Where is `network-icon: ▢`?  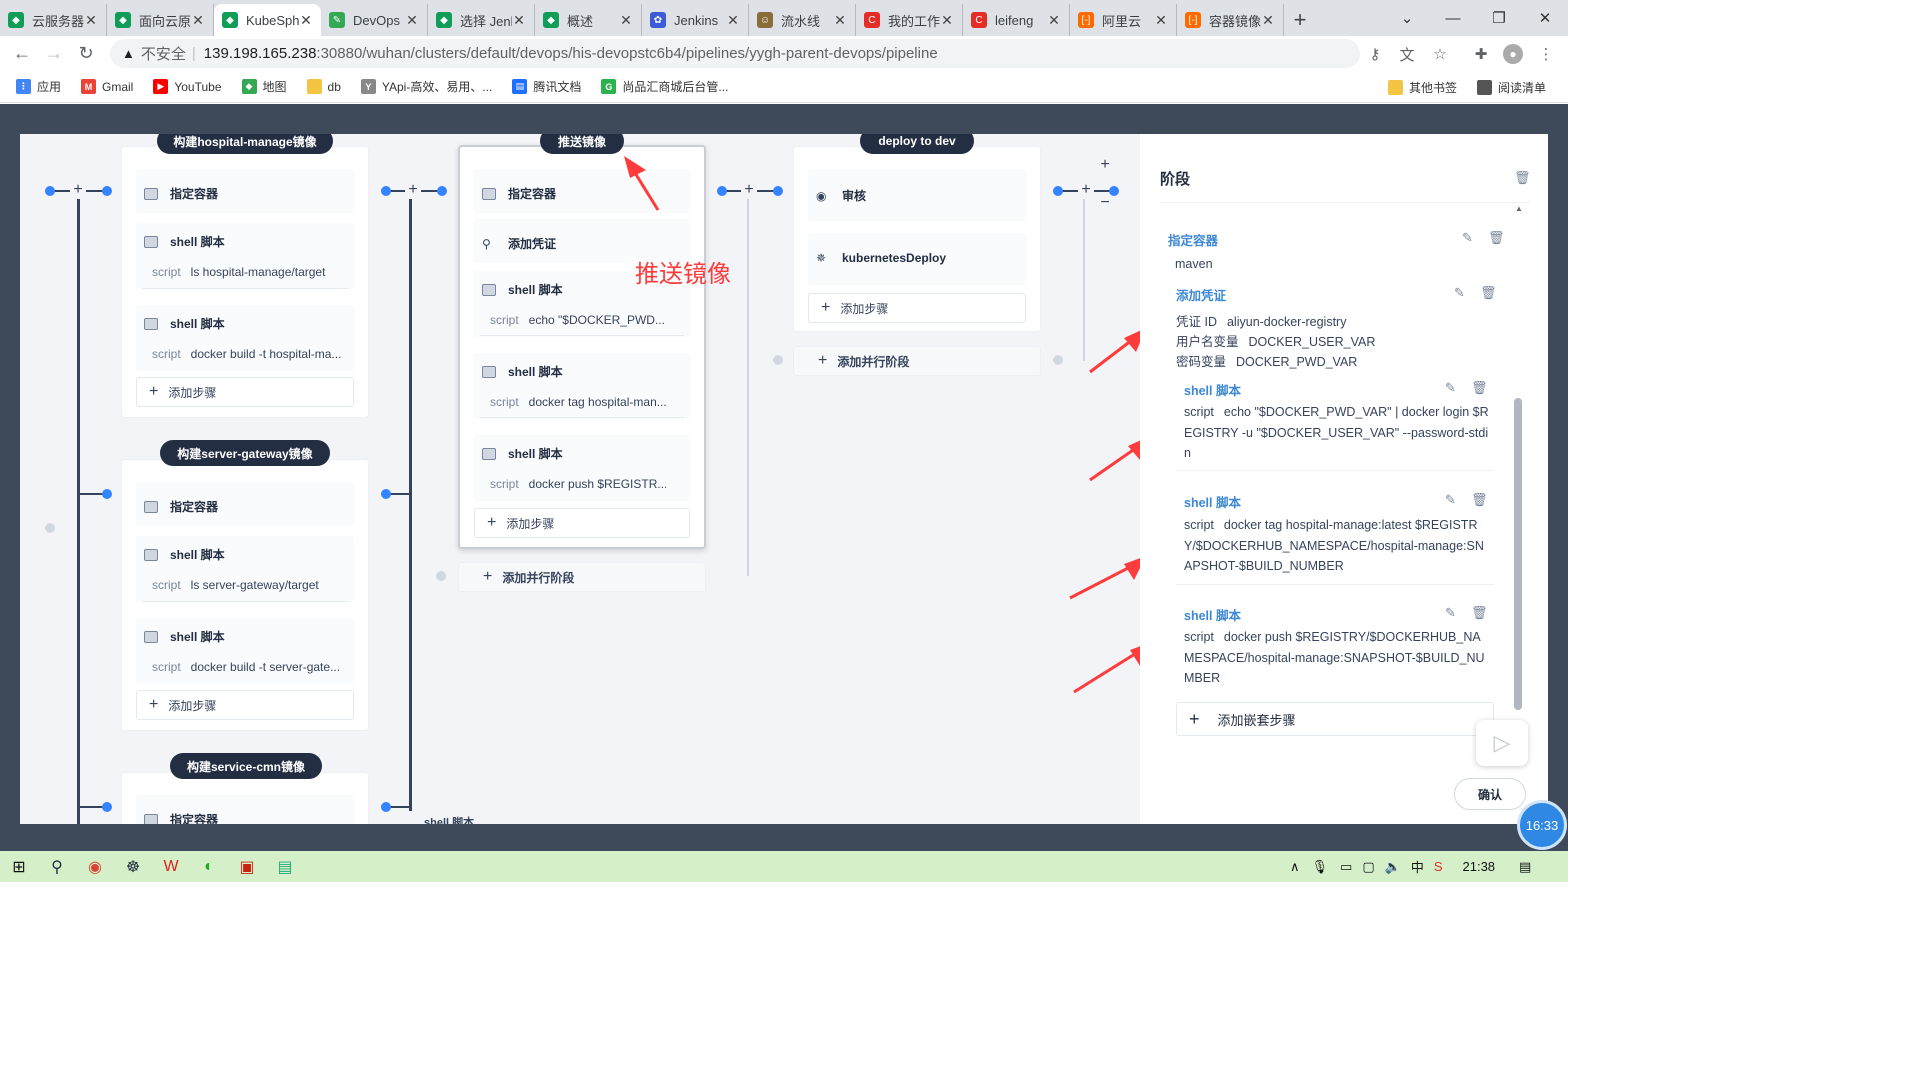
network-icon: ▢ is located at coordinates (1368, 867).